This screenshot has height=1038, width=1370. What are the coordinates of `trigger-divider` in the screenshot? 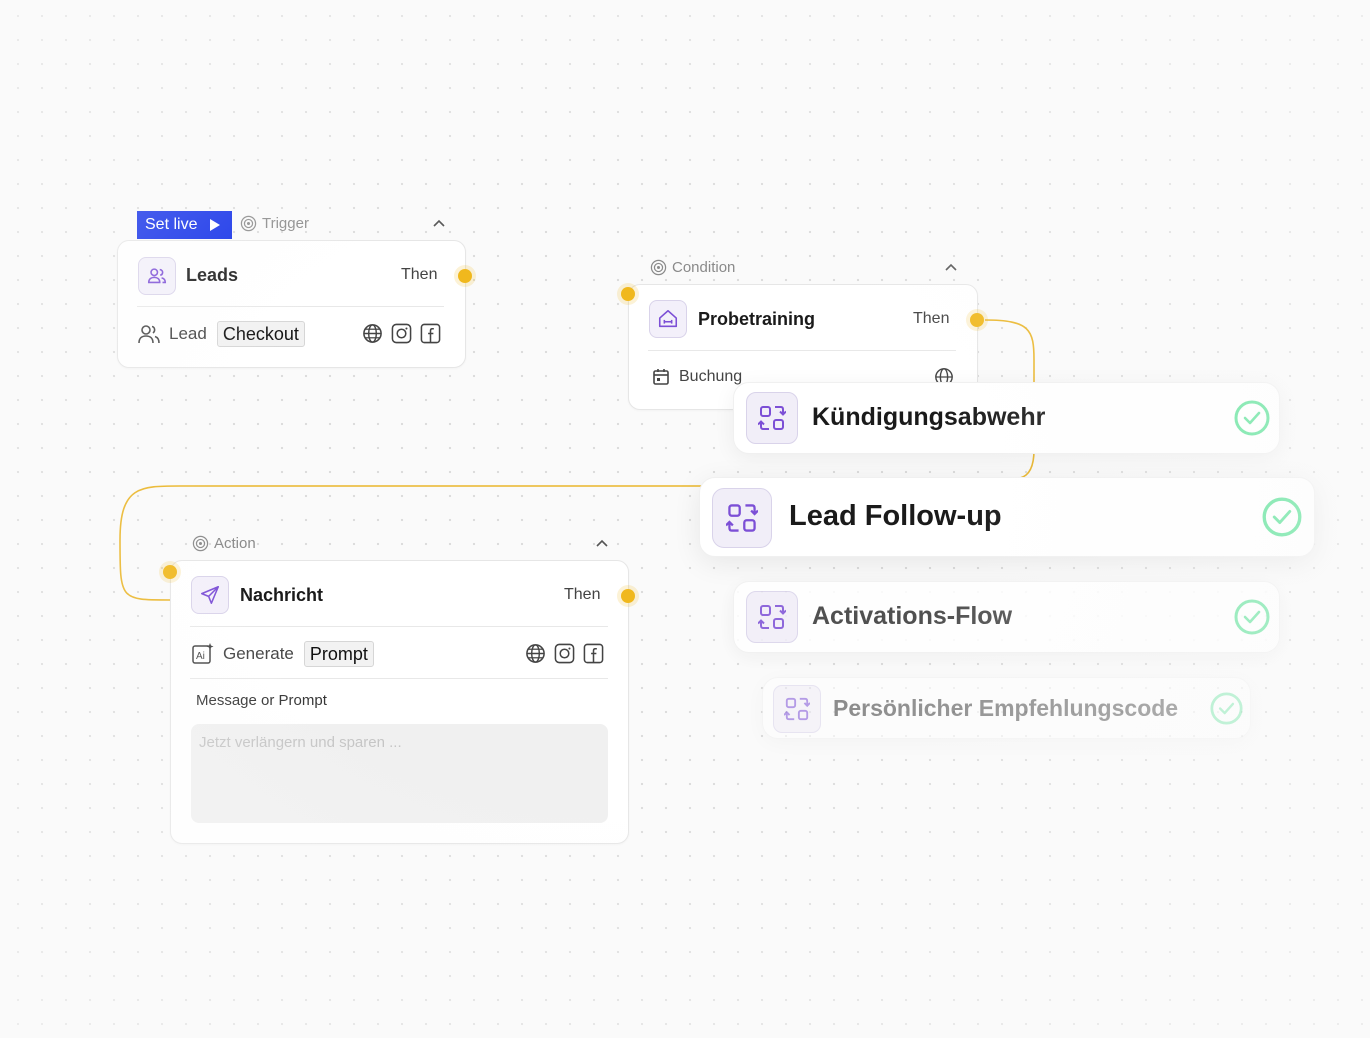 It's located at (290, 306).